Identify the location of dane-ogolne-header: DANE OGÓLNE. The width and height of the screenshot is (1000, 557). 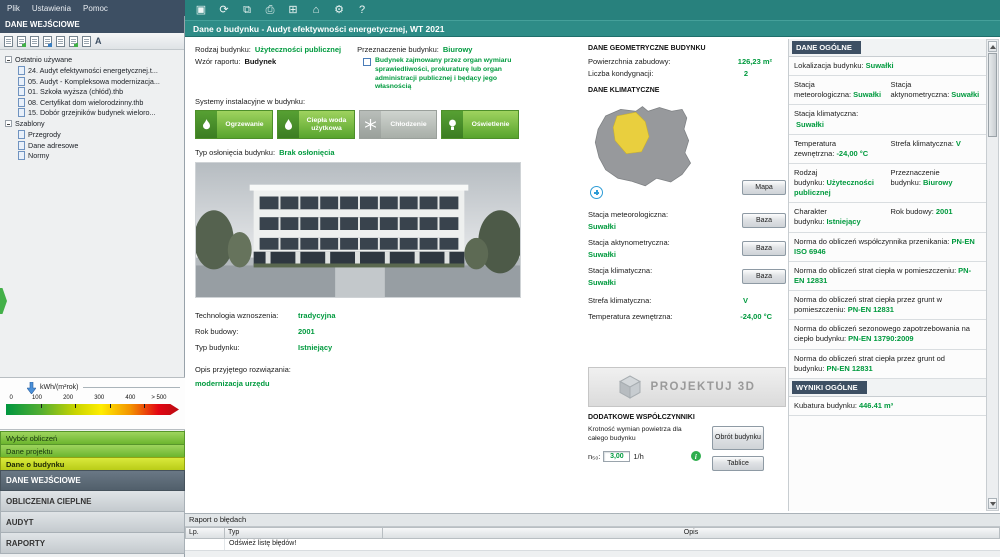
(826, 47).